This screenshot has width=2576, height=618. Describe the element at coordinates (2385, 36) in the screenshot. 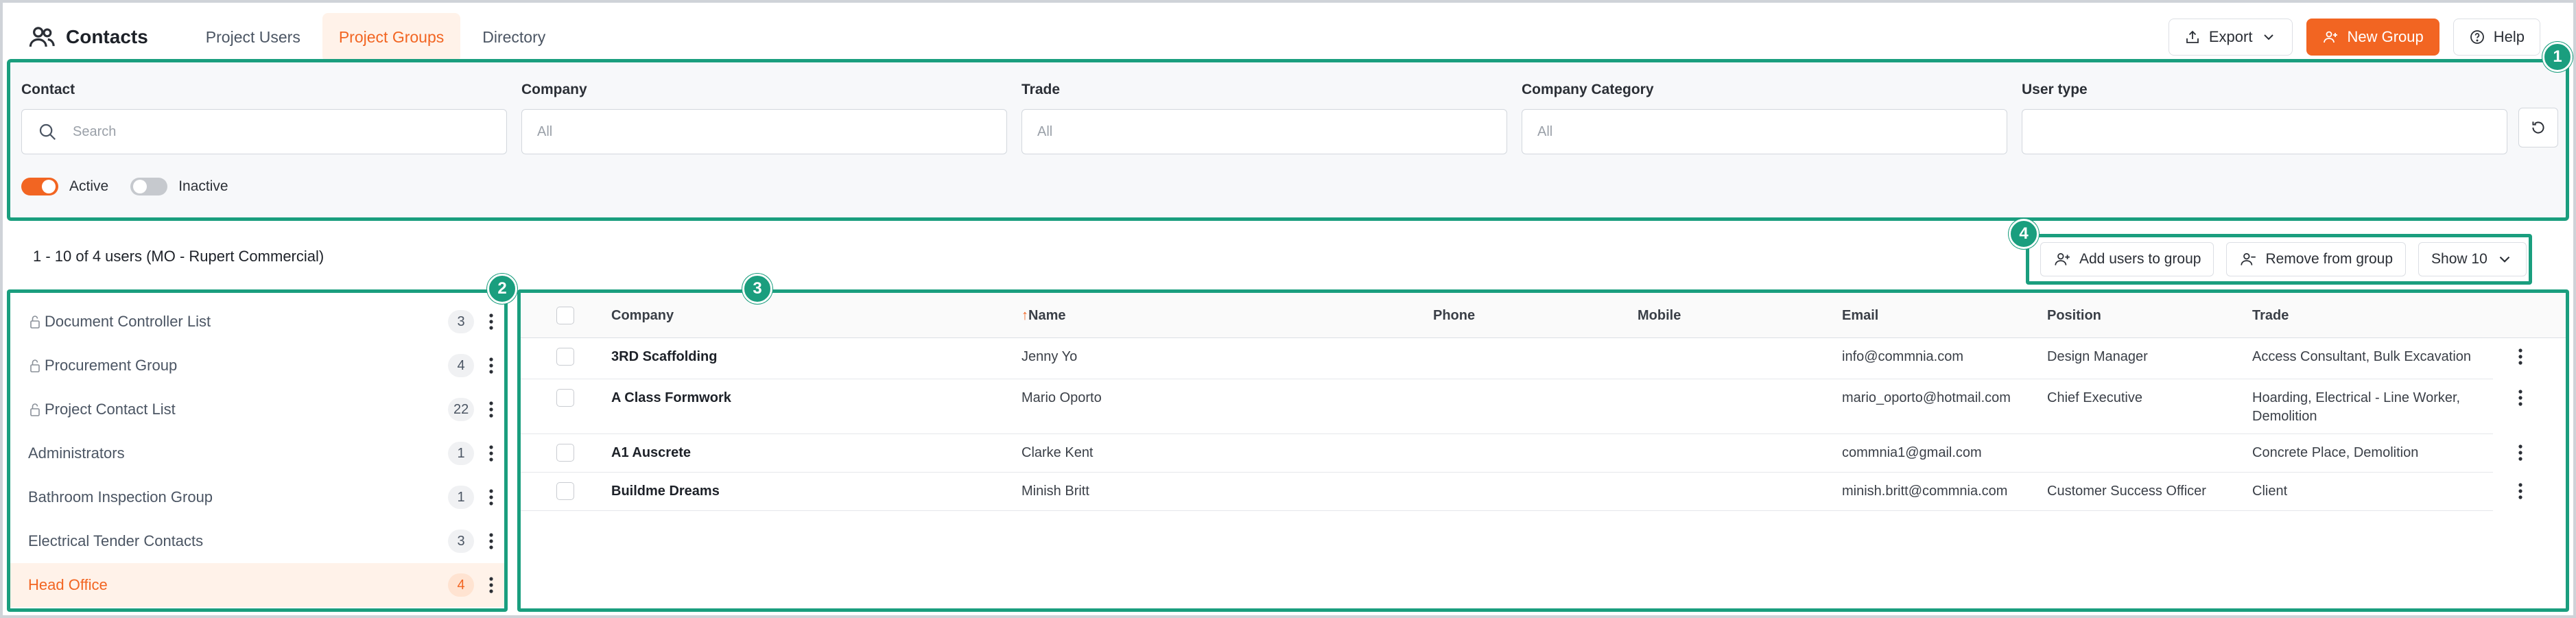

I see `new-group-label: New Group` at that location.